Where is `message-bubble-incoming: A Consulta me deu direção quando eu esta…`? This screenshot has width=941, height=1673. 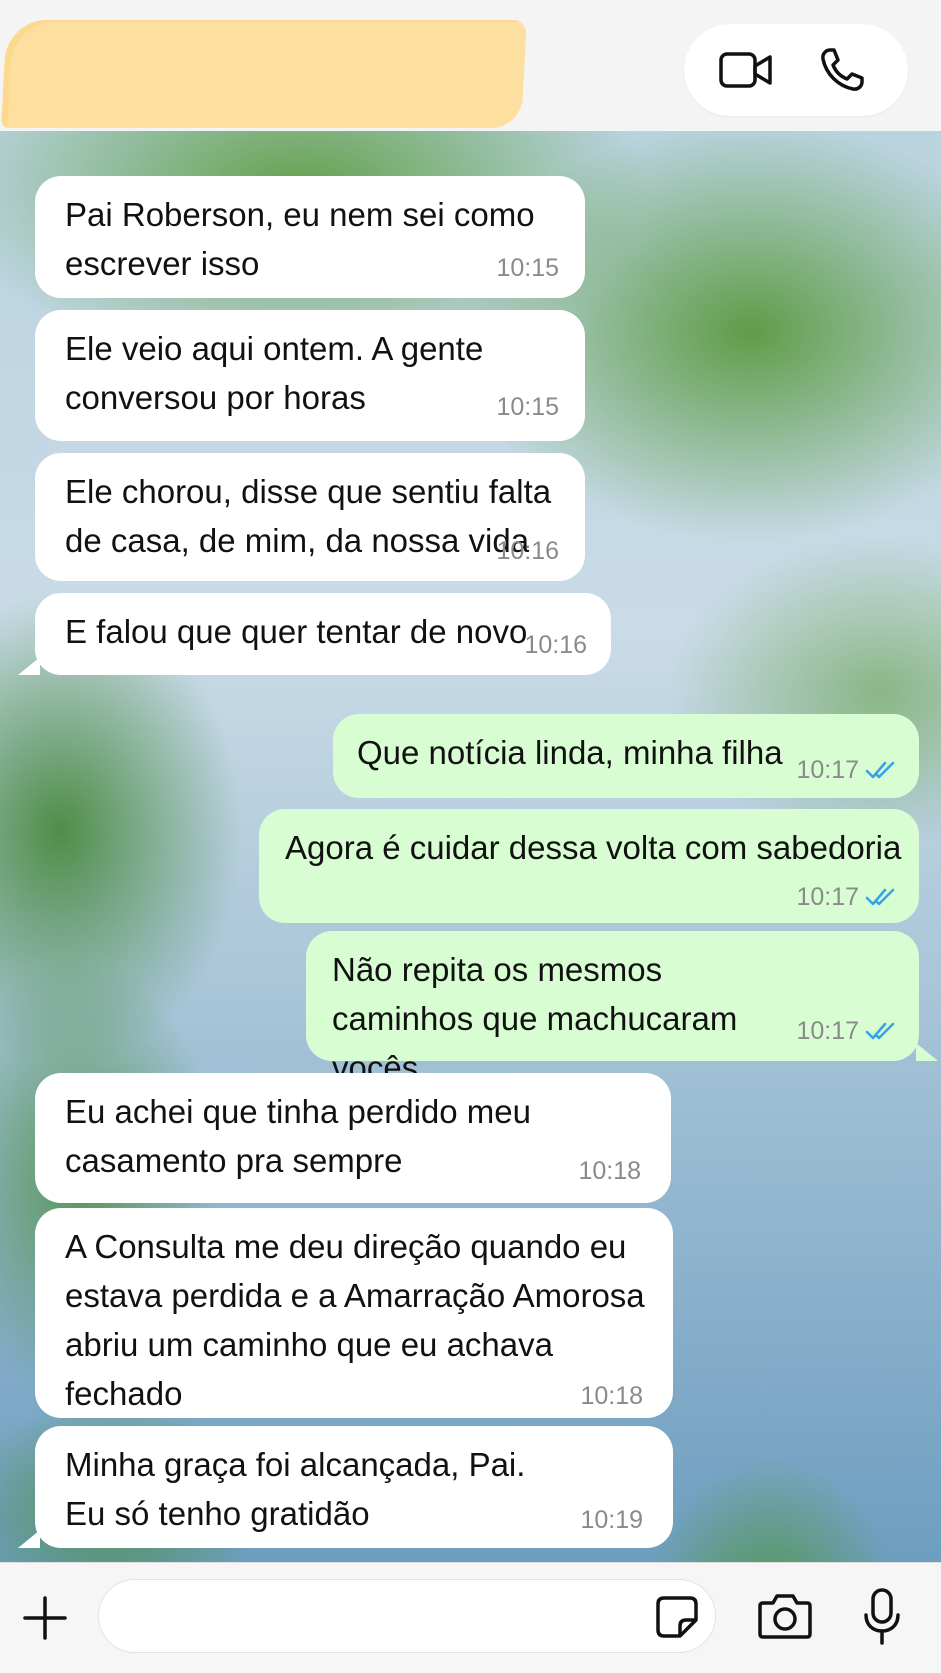
message-bubble-incoming: A Consulta me deu direção quando eu esta… is located at coordinates (354, 1313).